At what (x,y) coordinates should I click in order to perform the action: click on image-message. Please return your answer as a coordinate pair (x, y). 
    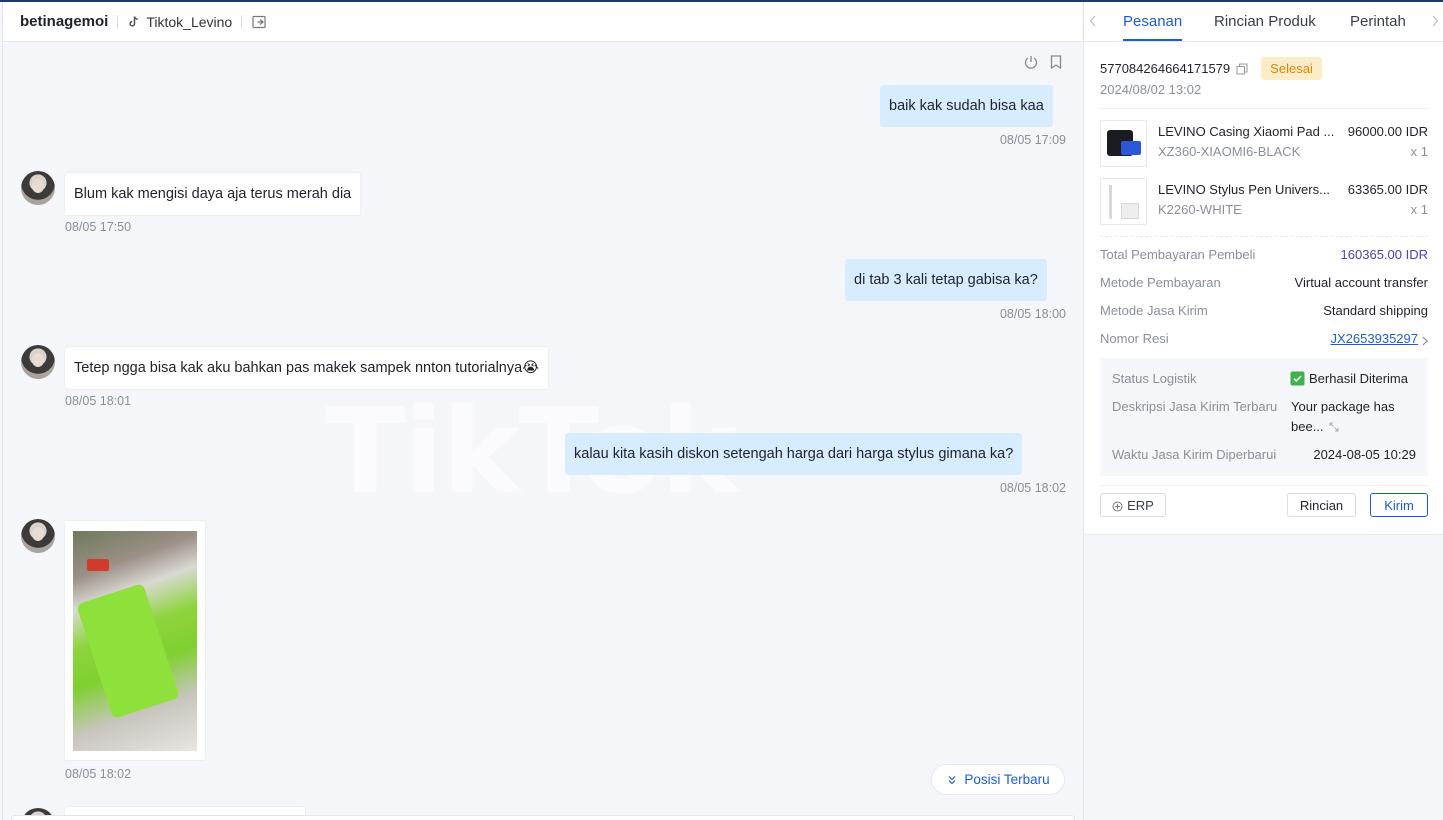
    Looking at the image, I should click on (135, 640).